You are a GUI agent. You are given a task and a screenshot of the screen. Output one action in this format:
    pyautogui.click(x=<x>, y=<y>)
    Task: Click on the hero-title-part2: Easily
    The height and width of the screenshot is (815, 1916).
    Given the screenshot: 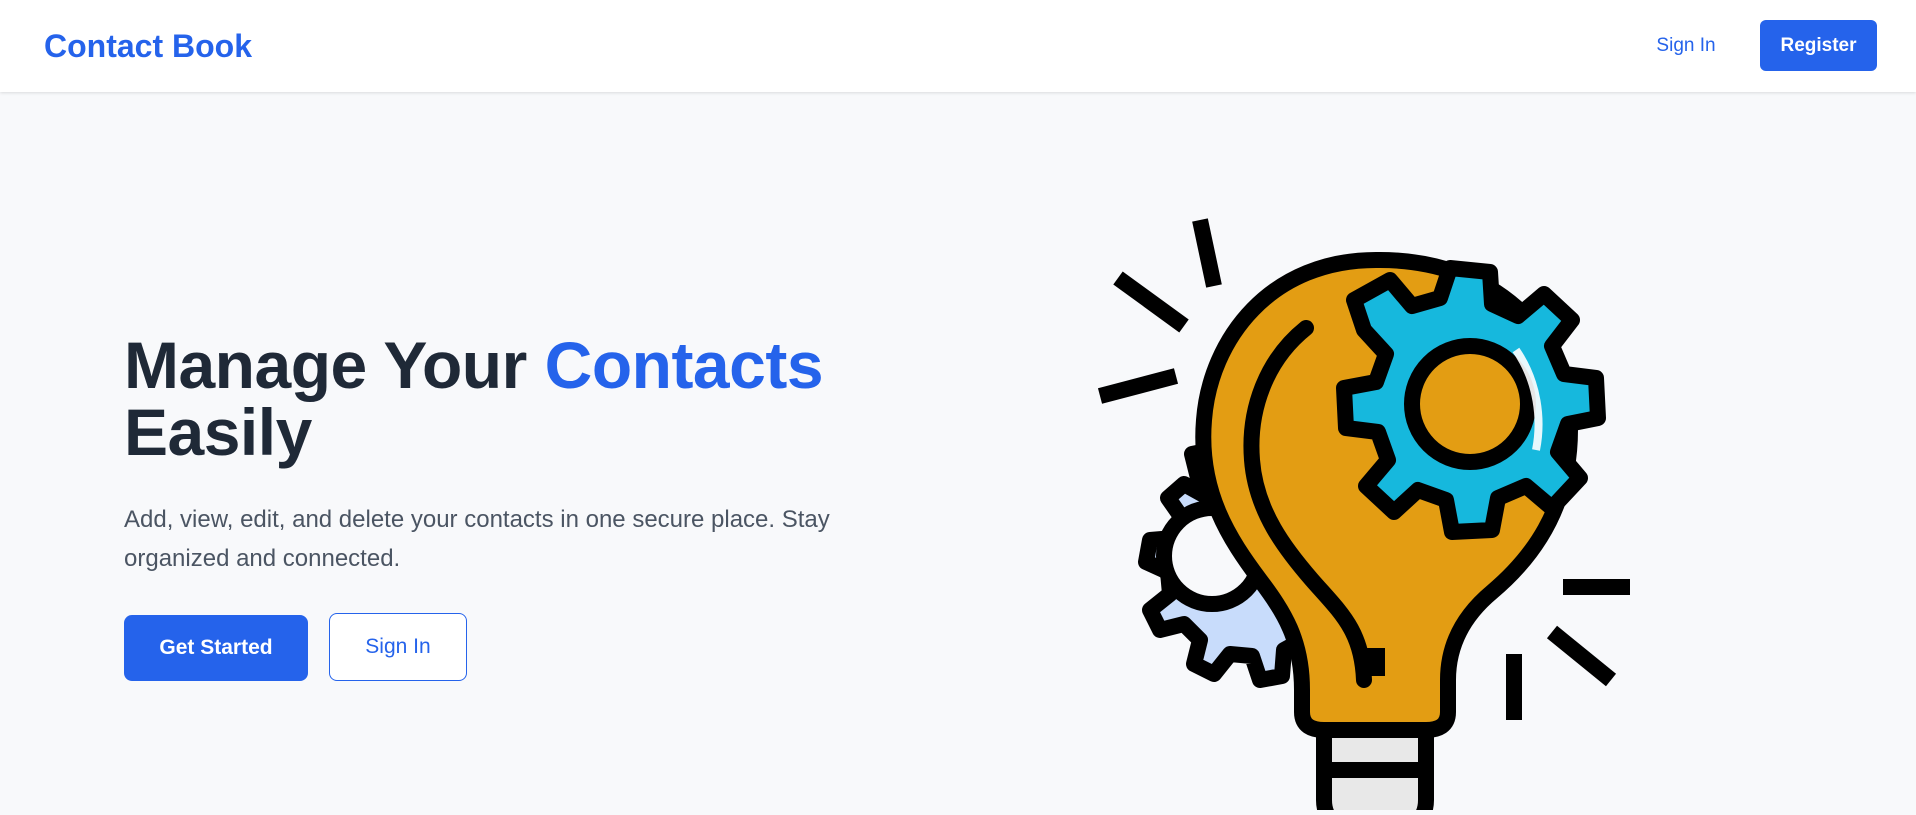 What is the action you would take?
    pyautogui.click(x=218, y=432)
    